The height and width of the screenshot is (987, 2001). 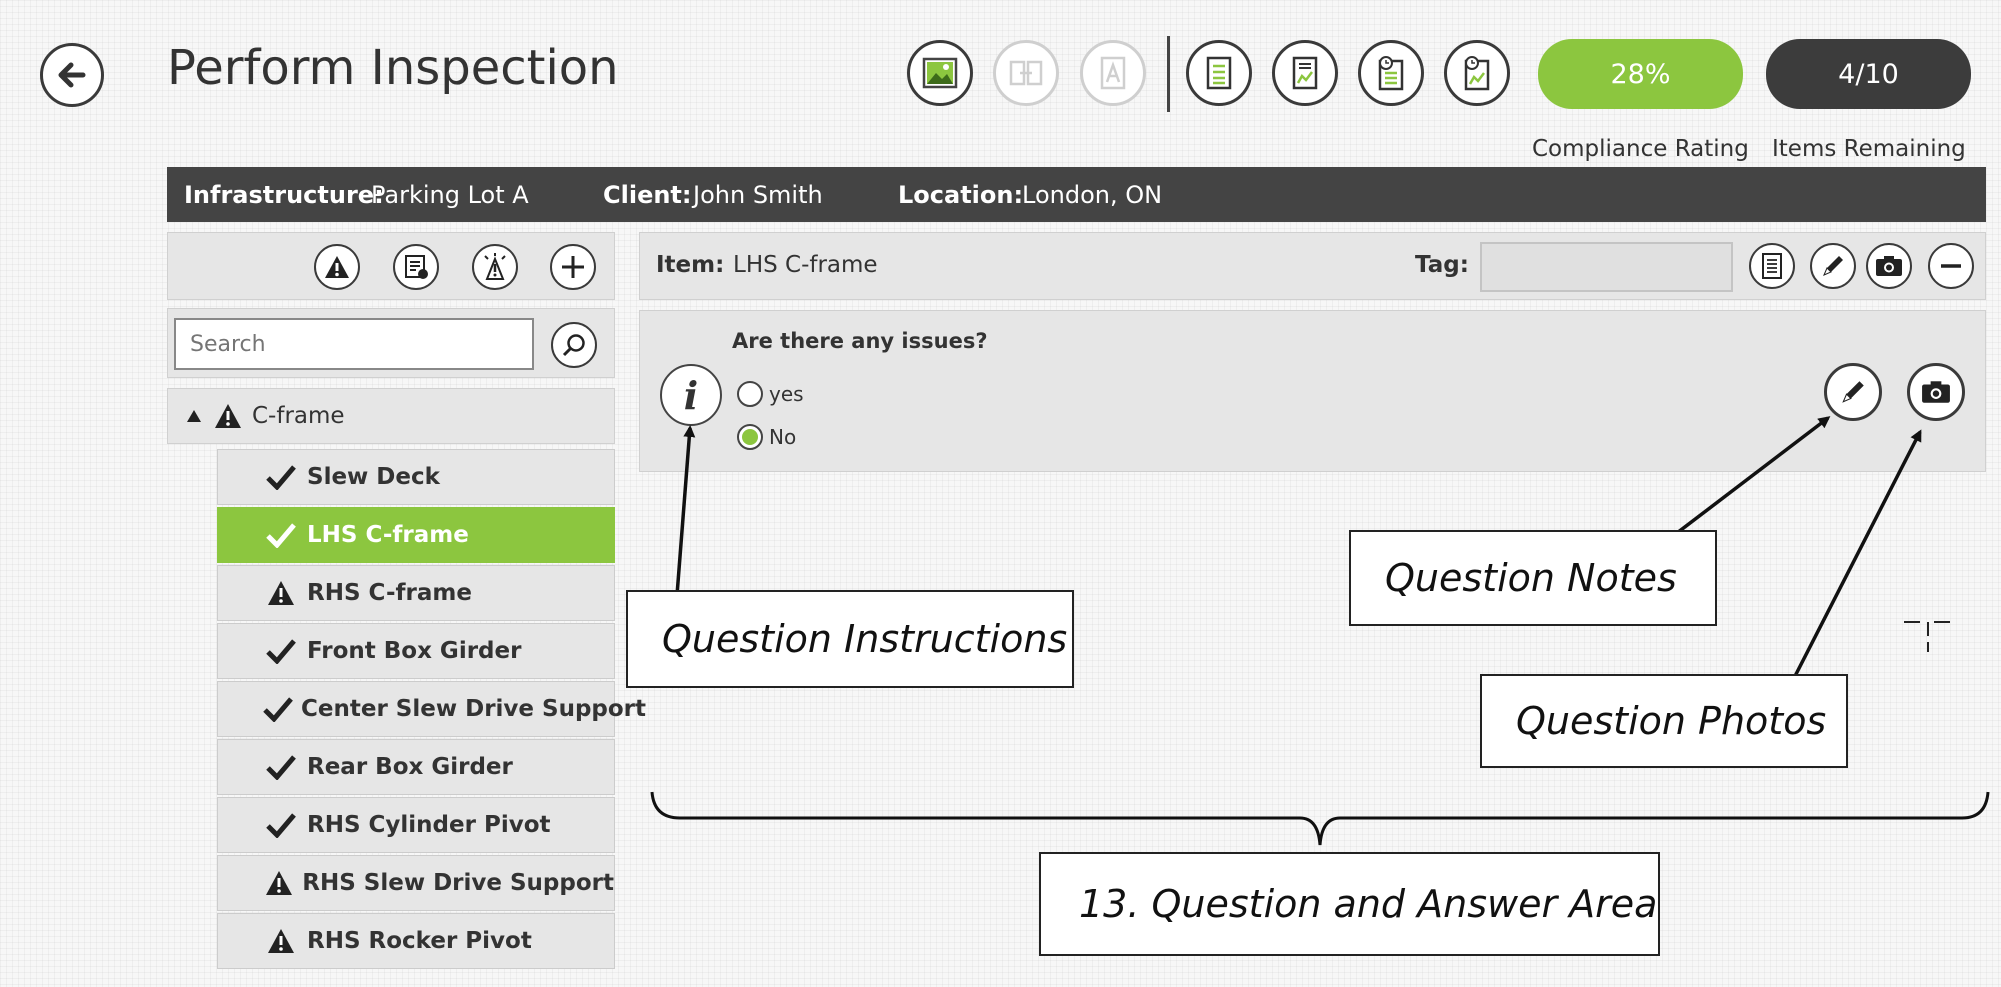 I want to click on callout-question-notes: Question Notes, so click(x=1533, y=578).